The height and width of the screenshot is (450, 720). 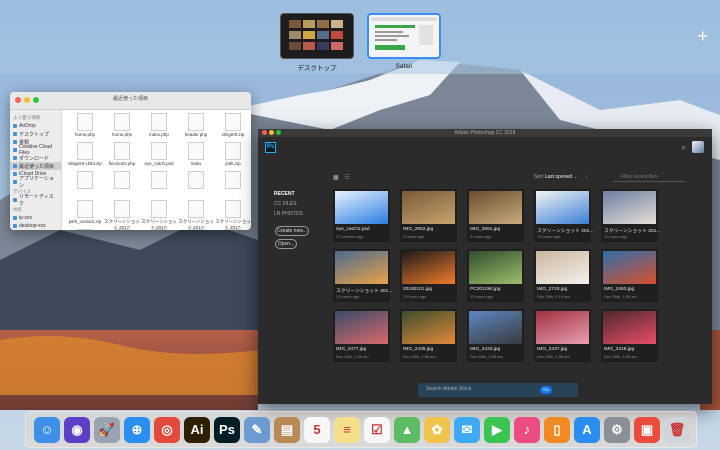 I want to click on dock-itunes-icon: ♪, so click(x=527, y=430).